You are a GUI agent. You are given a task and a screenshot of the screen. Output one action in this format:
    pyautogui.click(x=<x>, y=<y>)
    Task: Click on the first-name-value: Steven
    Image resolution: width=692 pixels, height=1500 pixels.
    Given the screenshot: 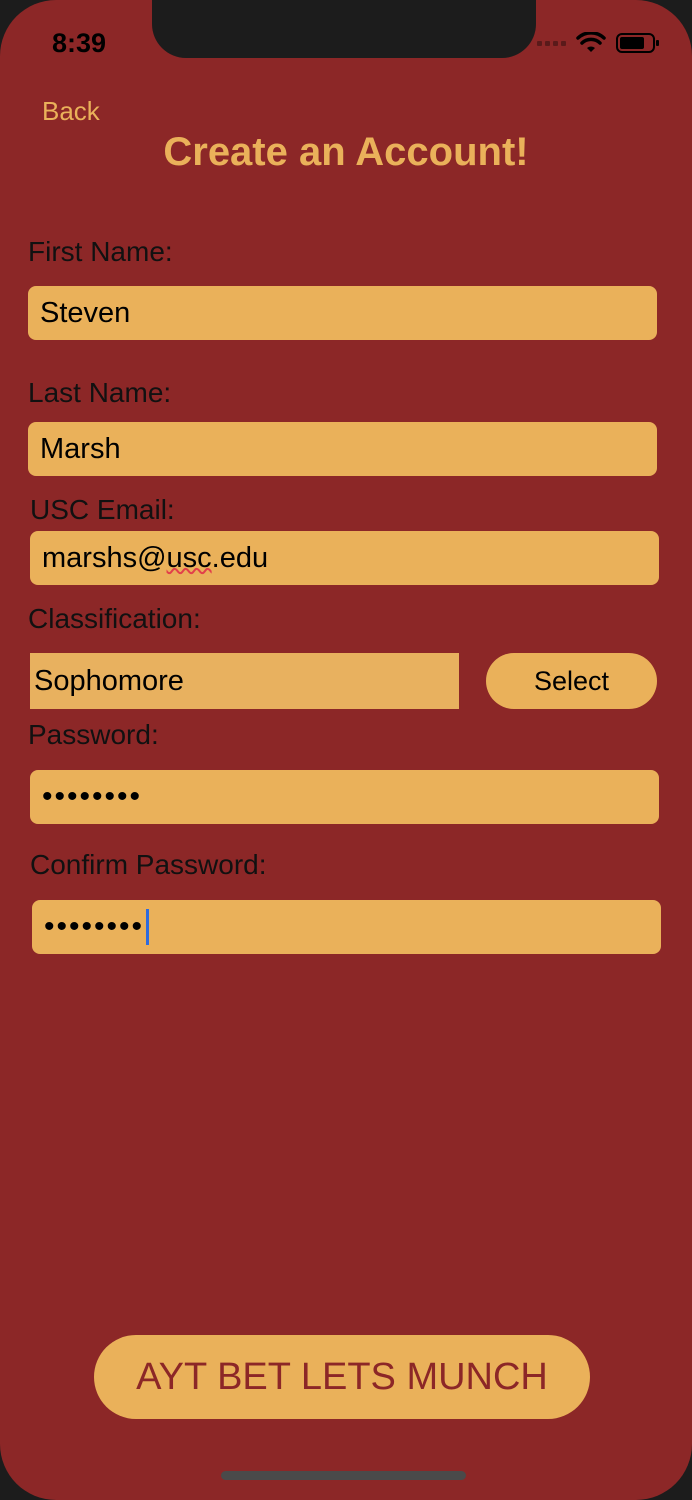 What is the action you would take?
    pyautogui.click(x=85, y=312)
    